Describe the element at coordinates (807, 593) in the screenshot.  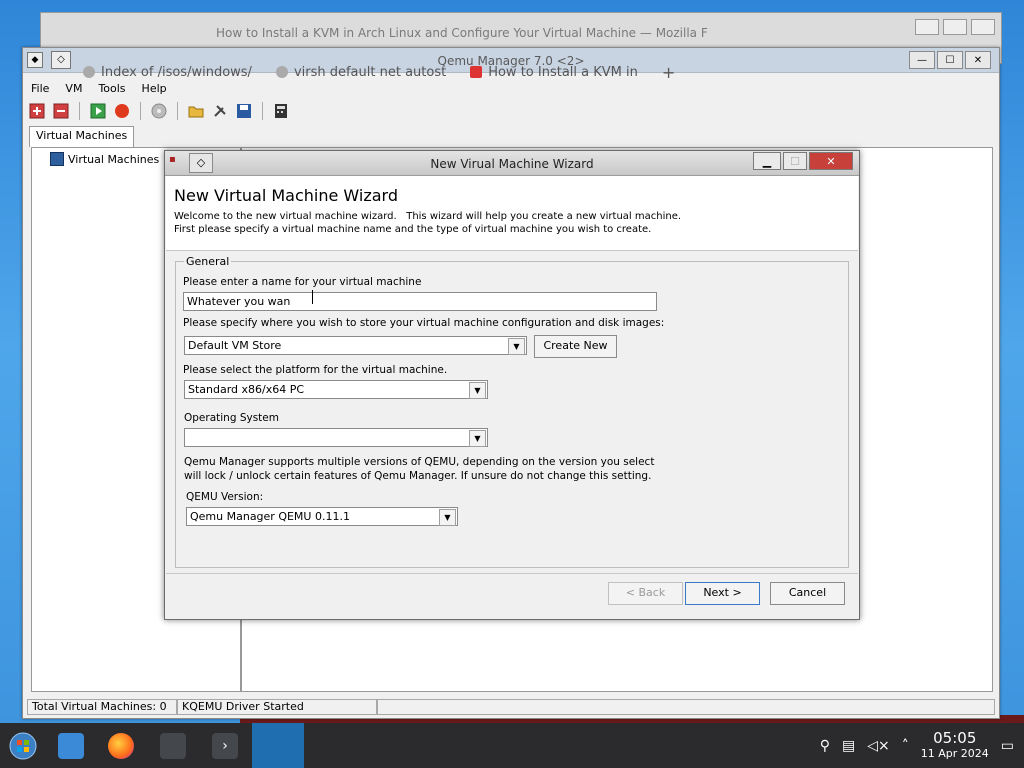
I see `cancel-button: Cancel` at that location.